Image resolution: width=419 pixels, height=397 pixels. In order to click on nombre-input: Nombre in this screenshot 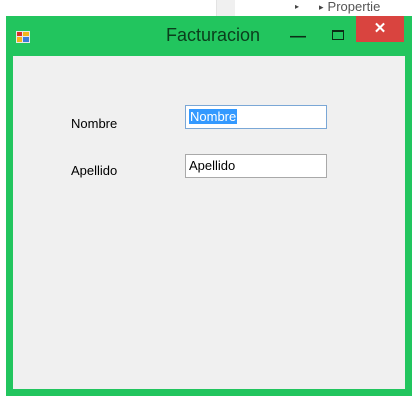, I will do `click(256, 117)`.